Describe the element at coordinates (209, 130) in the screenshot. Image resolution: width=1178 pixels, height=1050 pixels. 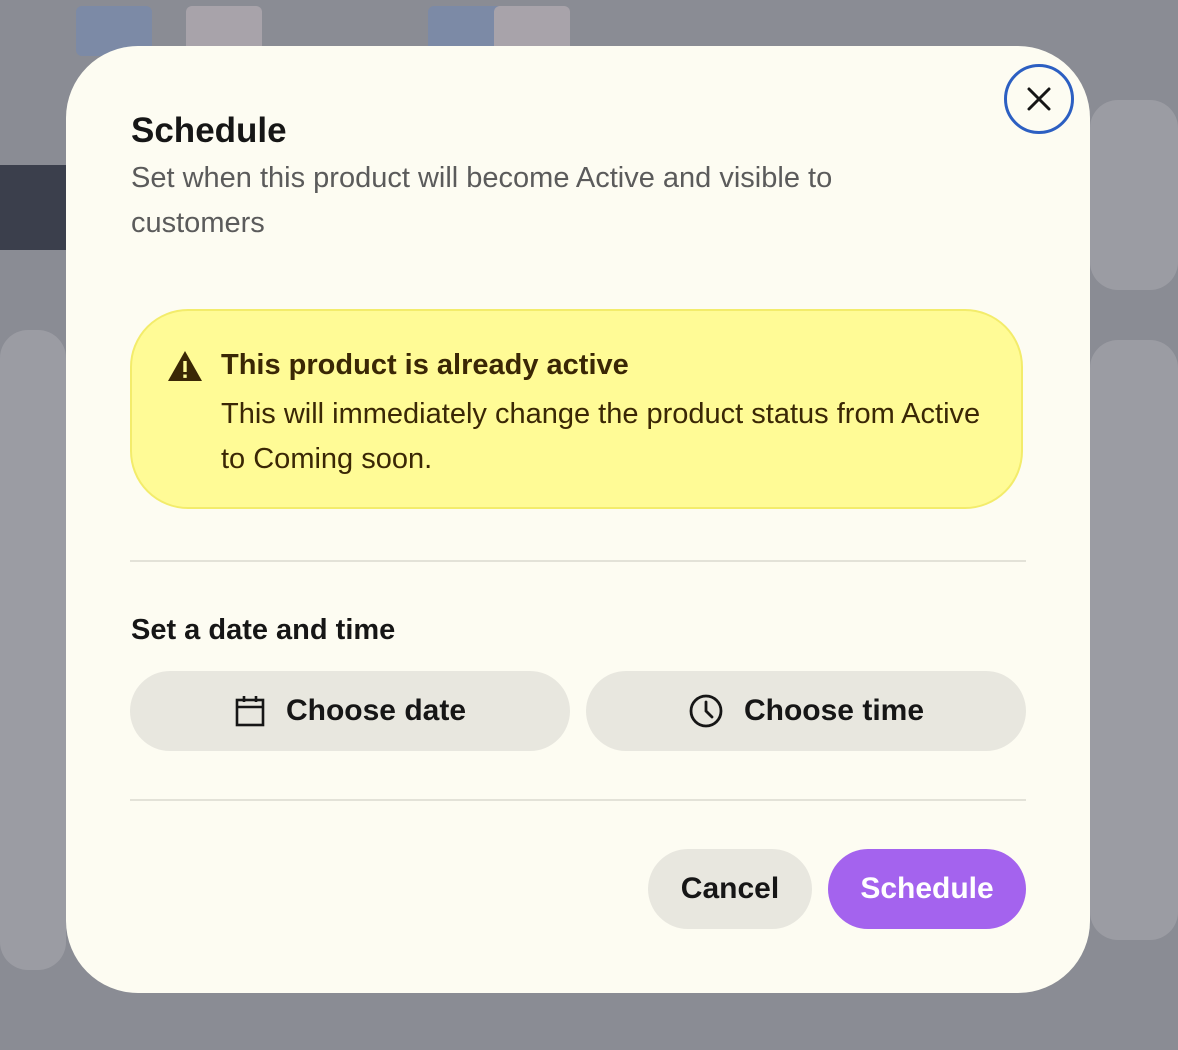
I see `dialog-title: Schedule` at that location.